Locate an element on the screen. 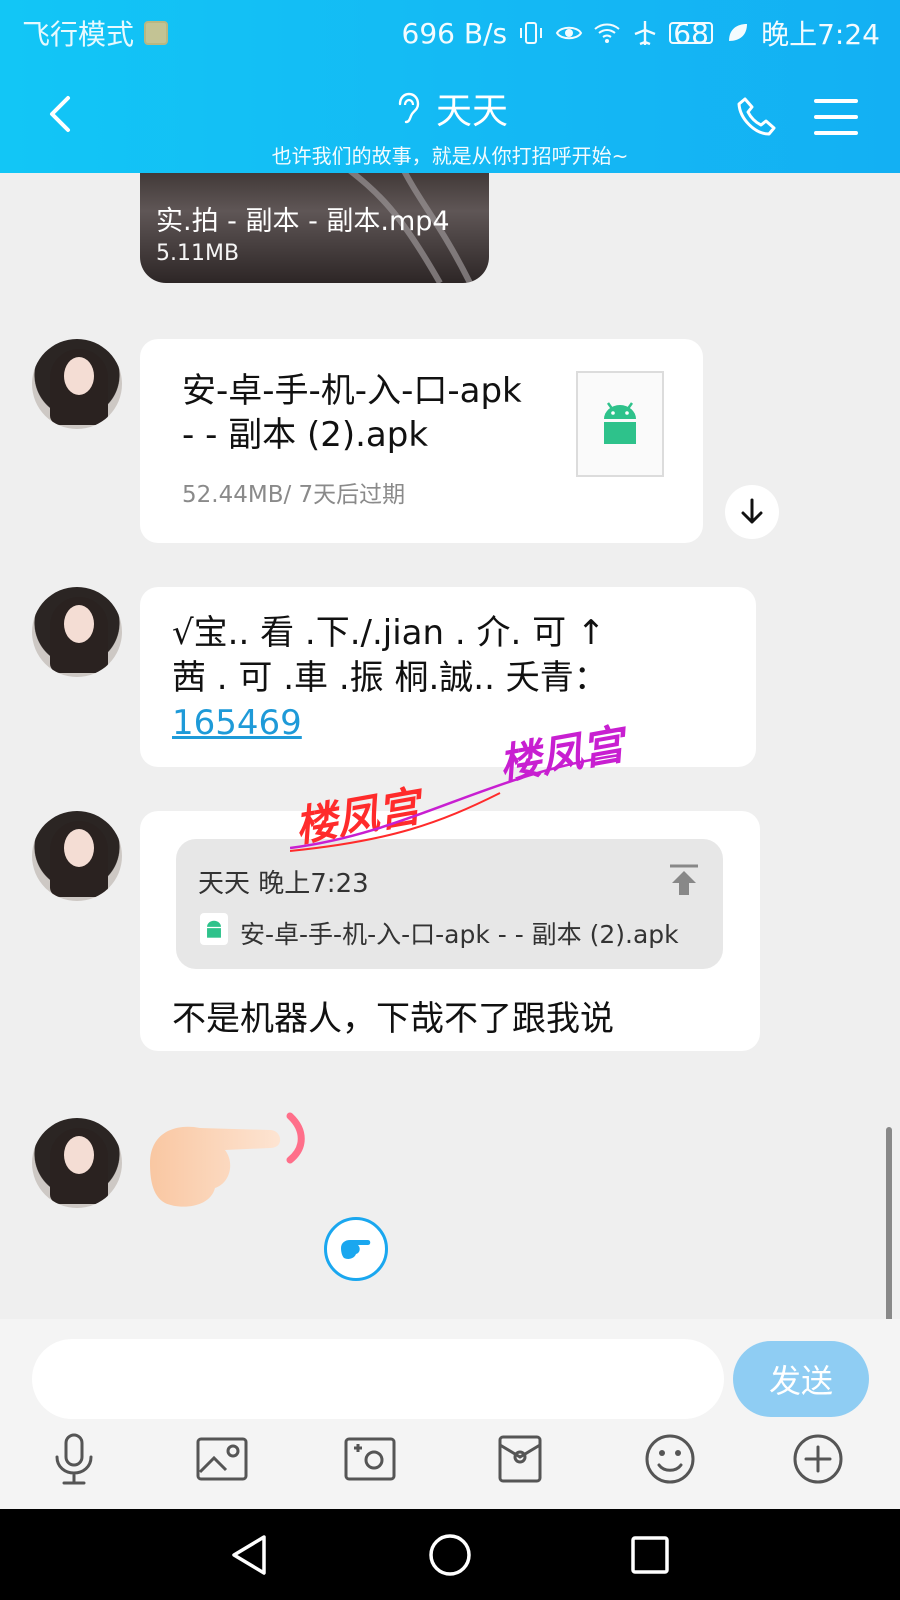 The width and height of the screenshot is (900, 1600). quoted-filename: 安-卓-手-机-入-口-apk - - 副本 (2).apk is located at coordinates (459, 934).